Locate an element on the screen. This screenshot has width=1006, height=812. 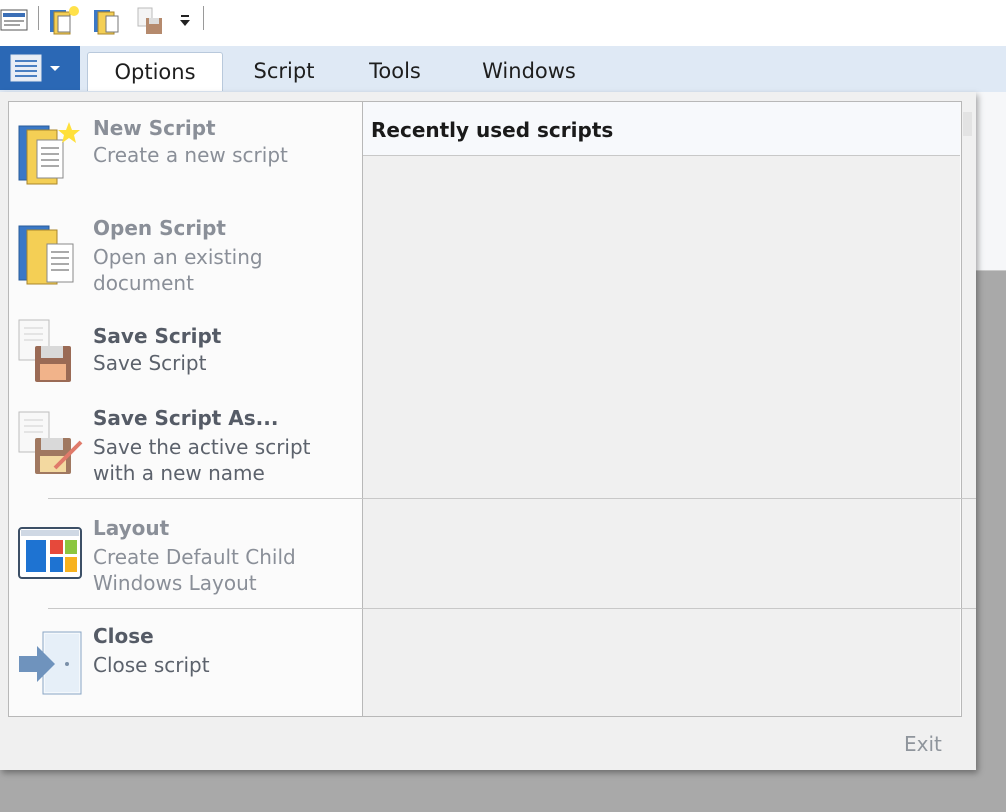
save-as-icon is located at coordinates (52, 445).